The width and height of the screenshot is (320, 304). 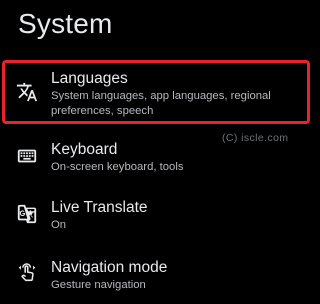 What do you see at coordinates (27, 156) in the screenshot?
I see `keyboard-icon` at bounding box center [27, 156].